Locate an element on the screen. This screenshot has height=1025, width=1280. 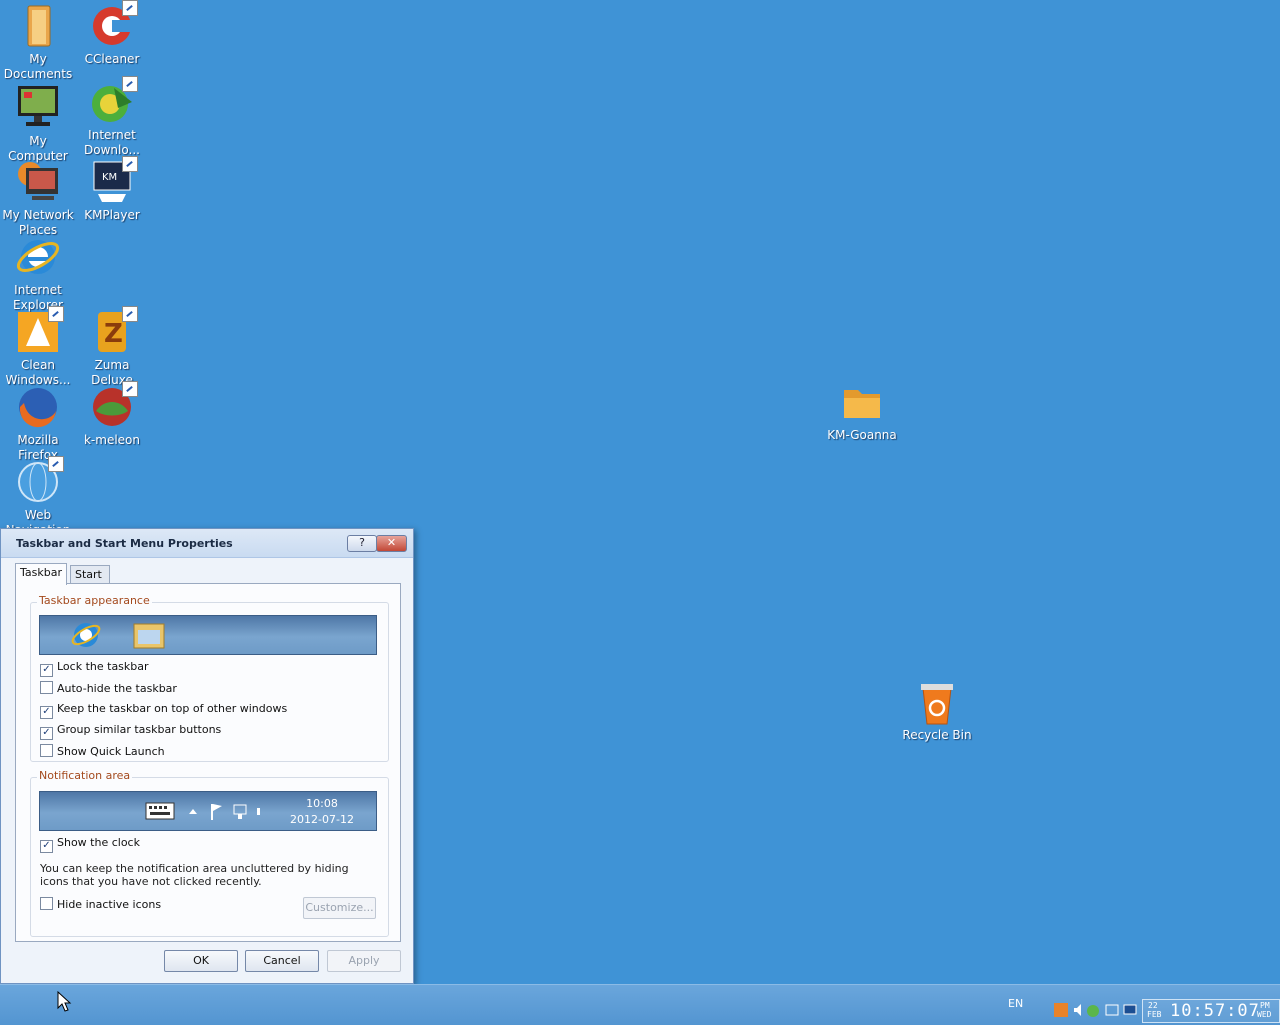
taskbar-preview is located at coordinates (208, 635).